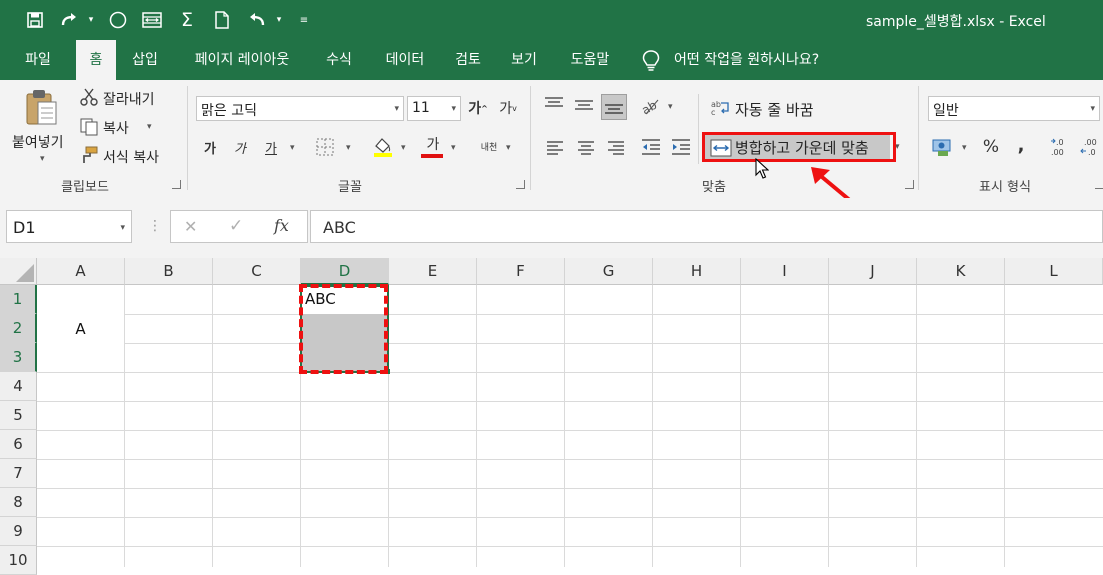 This screenshot has width=1103, height=575. What do you see at coordinates (433, 271) in the screenshot?
I see `column-header: E` at bounding box center [433, 271].